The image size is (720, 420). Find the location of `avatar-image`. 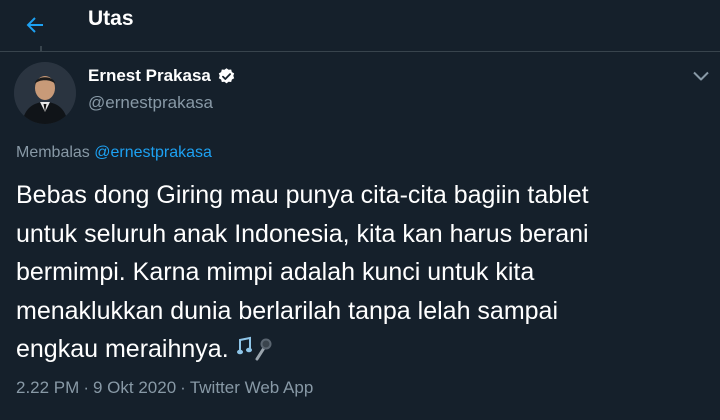

avatar-image is located at coordinates (45, 93).